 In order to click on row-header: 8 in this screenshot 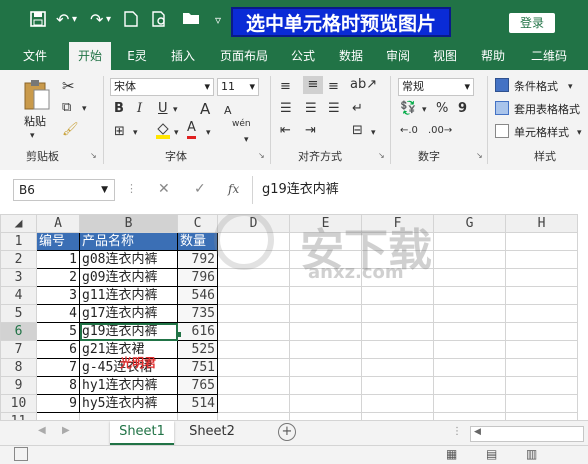, I will do `click(18, 367)`.